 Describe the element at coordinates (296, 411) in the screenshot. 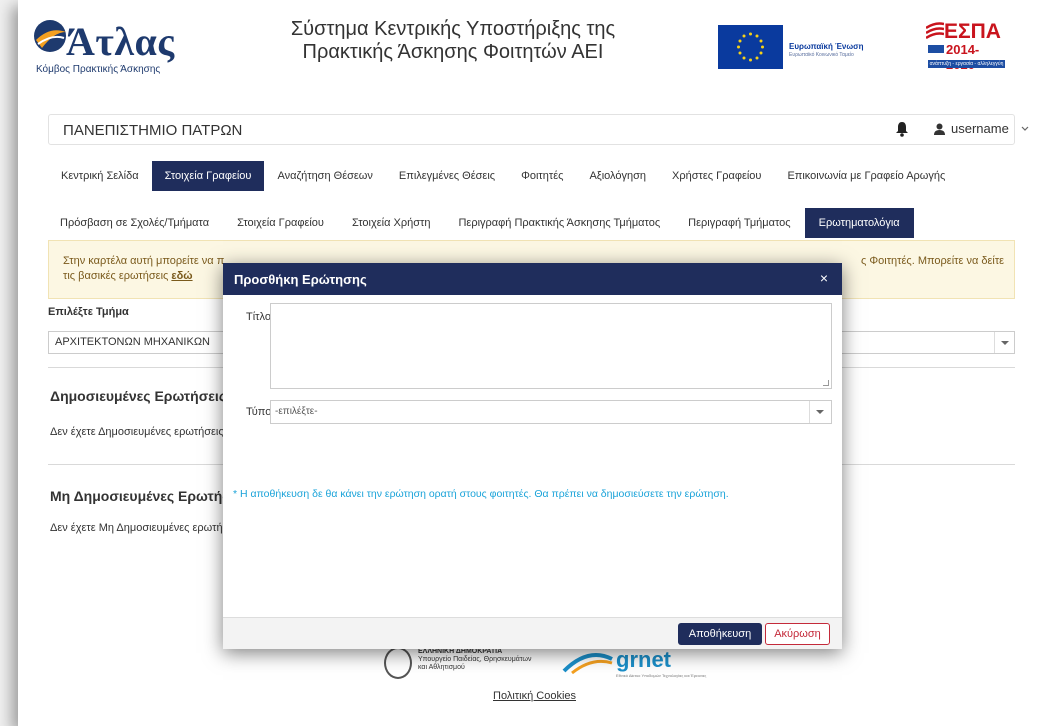

I see `type-value: -επιλέξτε-` at that location.